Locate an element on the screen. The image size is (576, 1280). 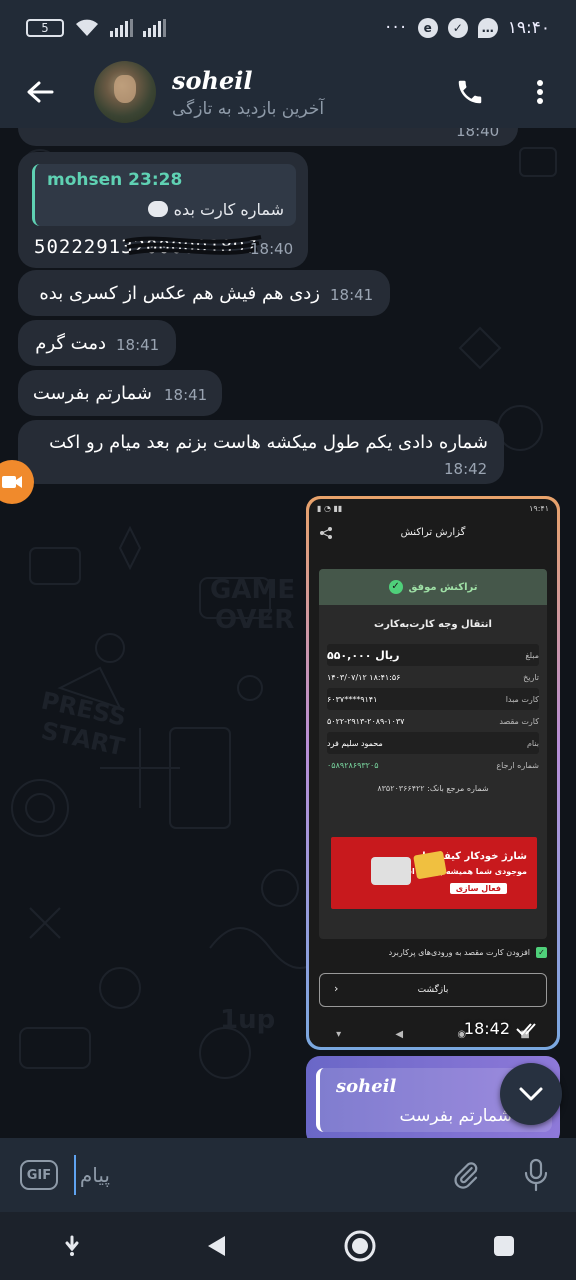
keyboard-down-icon is located at coordinates (72, 1245).